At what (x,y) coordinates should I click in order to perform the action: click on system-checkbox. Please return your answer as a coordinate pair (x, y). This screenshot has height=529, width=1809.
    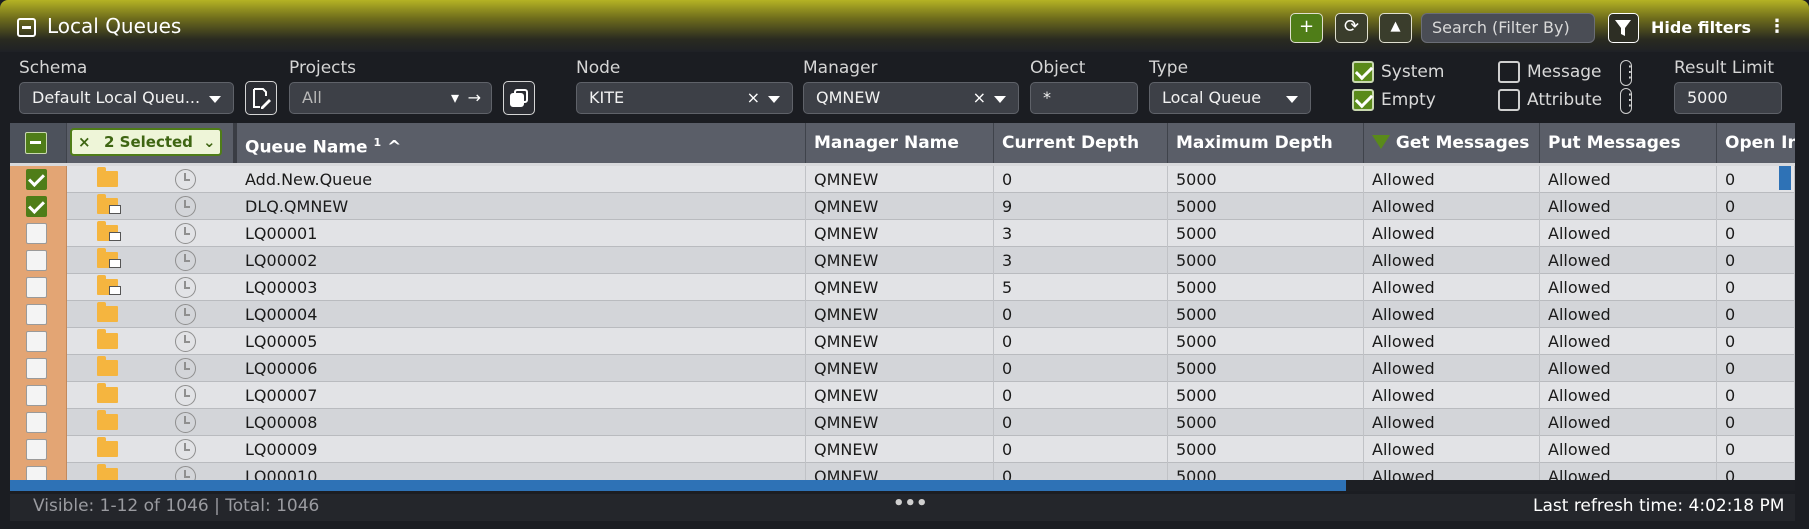
    Looking at the image, I should click on (1363, 72).